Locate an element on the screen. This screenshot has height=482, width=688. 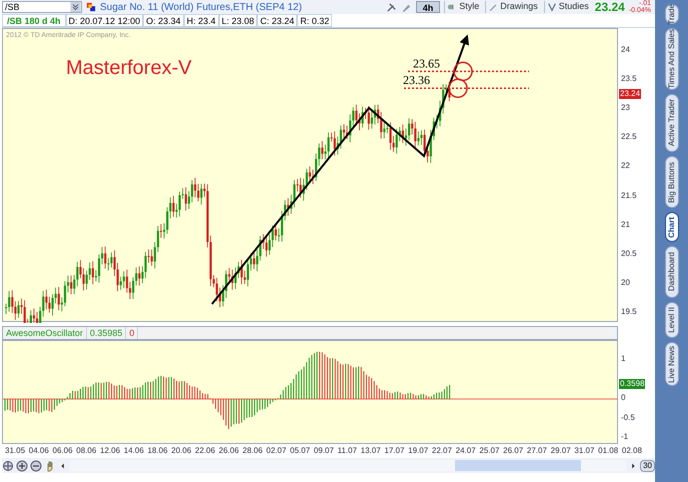
date-label: 14.06 is located at coordinates (134, 452).